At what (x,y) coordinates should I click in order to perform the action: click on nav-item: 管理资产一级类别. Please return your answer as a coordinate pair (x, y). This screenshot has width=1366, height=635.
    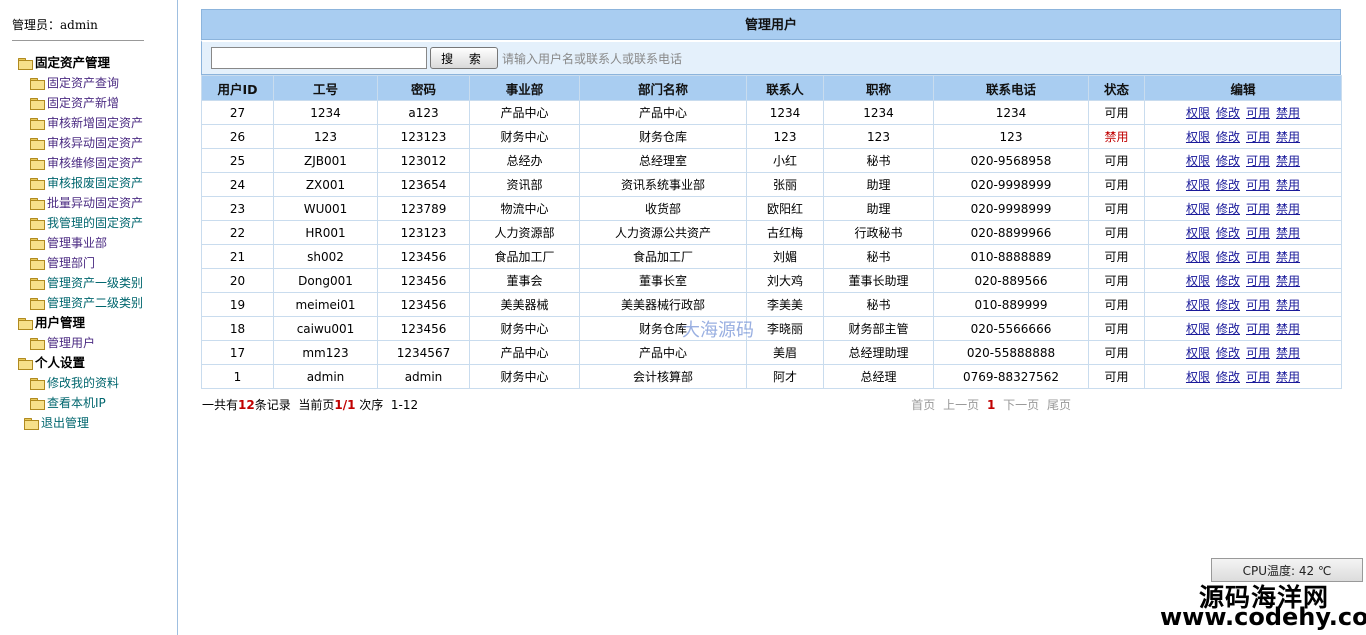
    Looking at the image, I should click on (98, 283).